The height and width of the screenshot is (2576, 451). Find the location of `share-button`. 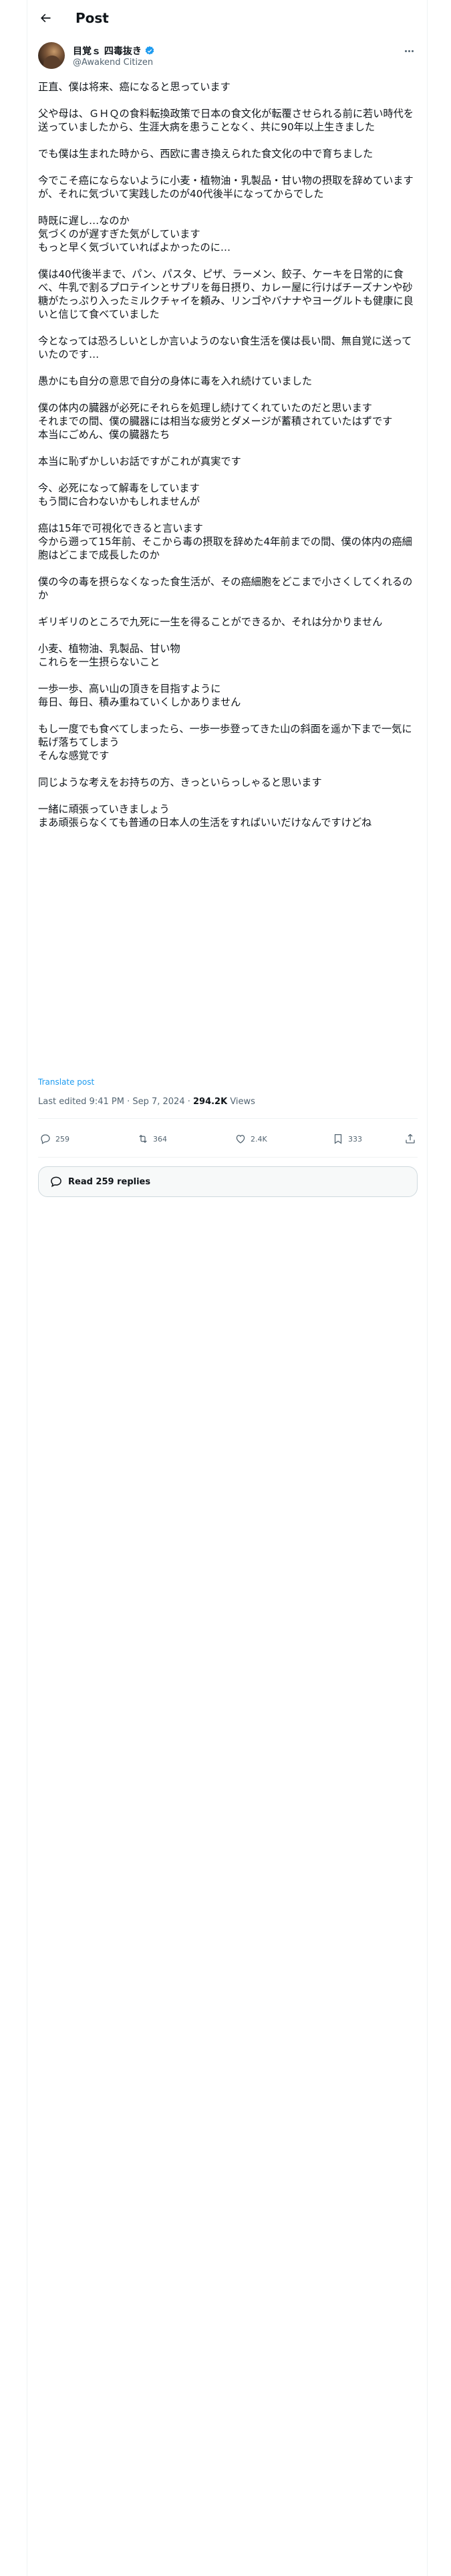

share-button is located at coordinates (410, 1139).